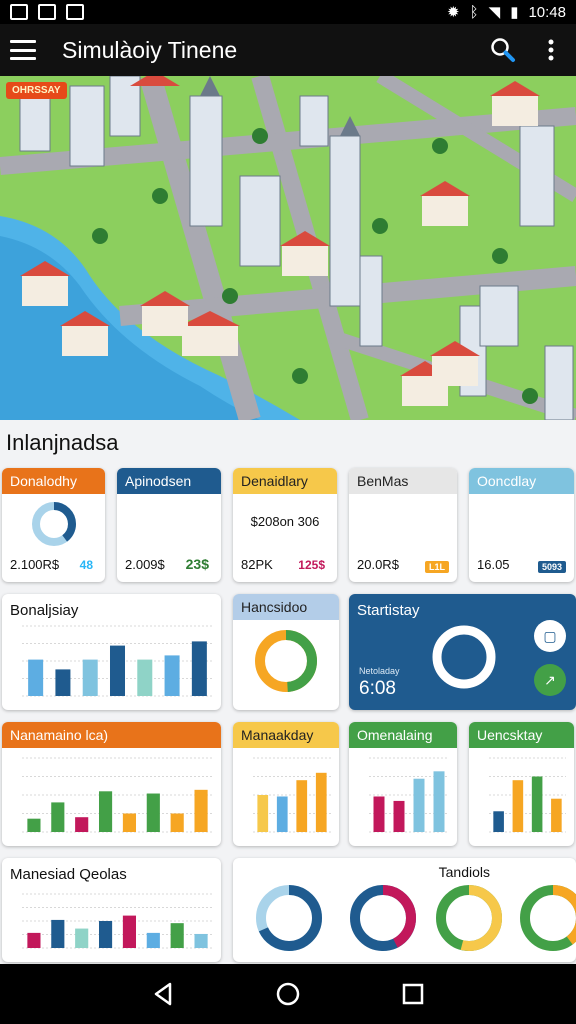 The width and height of the screenshot is (576, 1024). I want to click on card-title: Nanamaino lca), so click(111, 735).